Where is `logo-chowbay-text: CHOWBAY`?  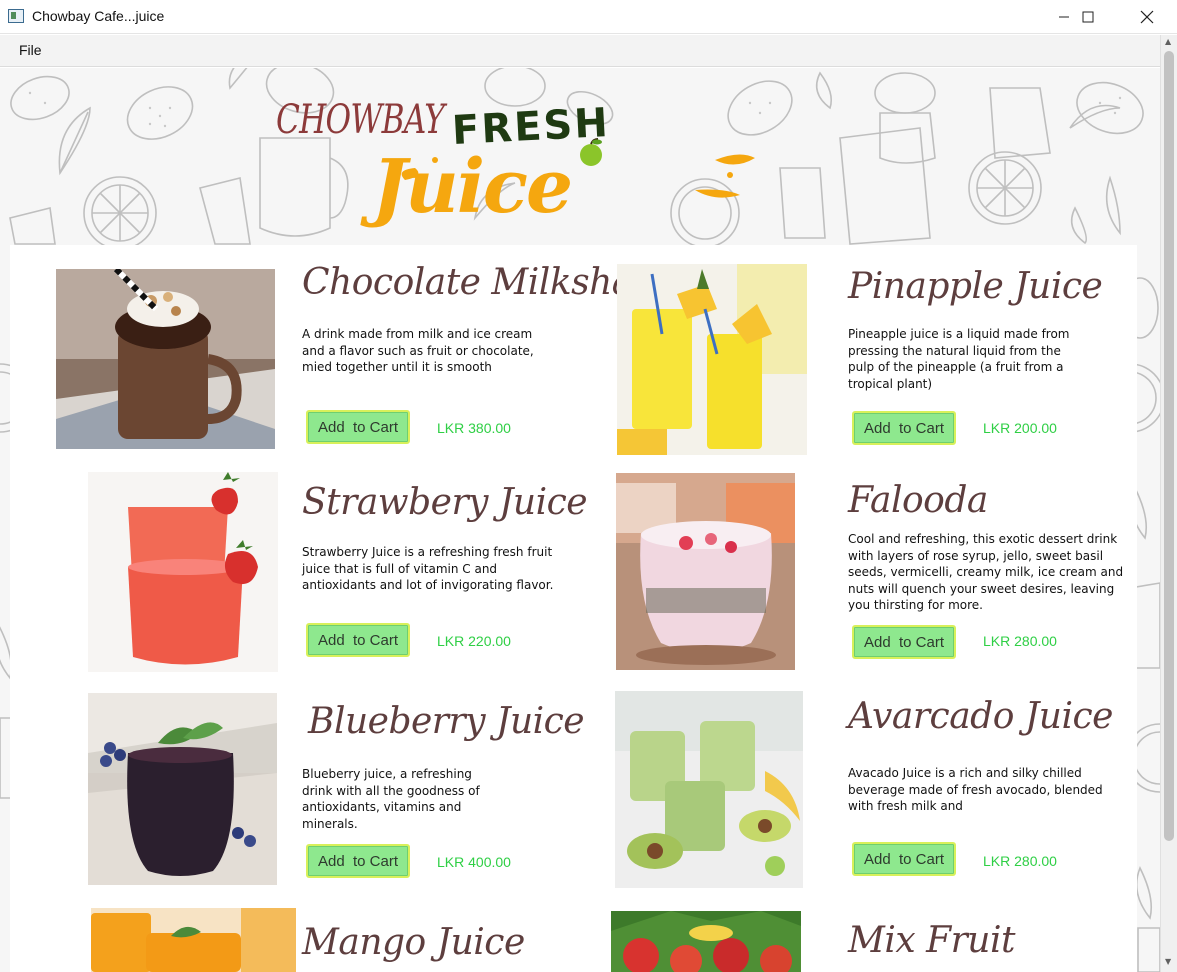
logo-chowbay-text: CHOWBAY is located at coordinates (360, 120).